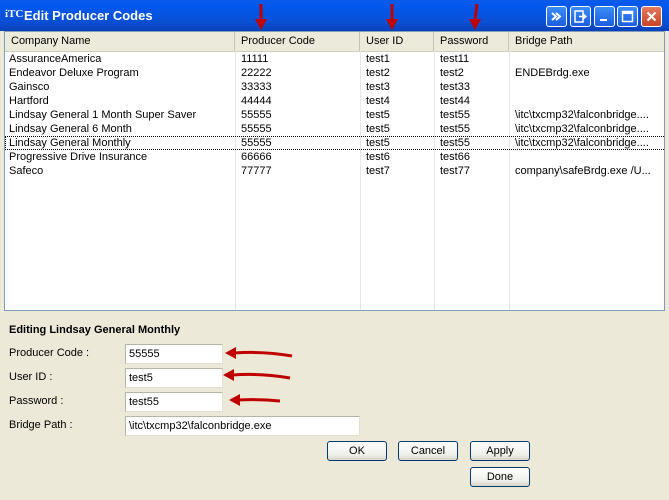 The width and height of the screenshot is (669, 500). I want to click on table-row: Hartford 44444 test4 test44, so click(334, 101).